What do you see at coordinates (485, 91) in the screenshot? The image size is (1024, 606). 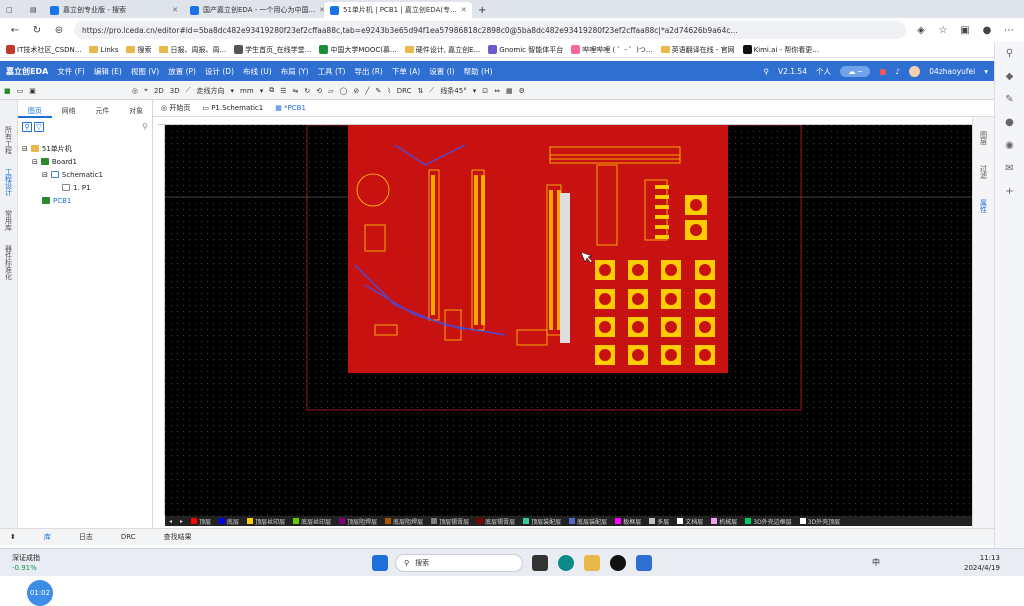 I see `check-icon: ⊡` at bounding box center [485, 91].